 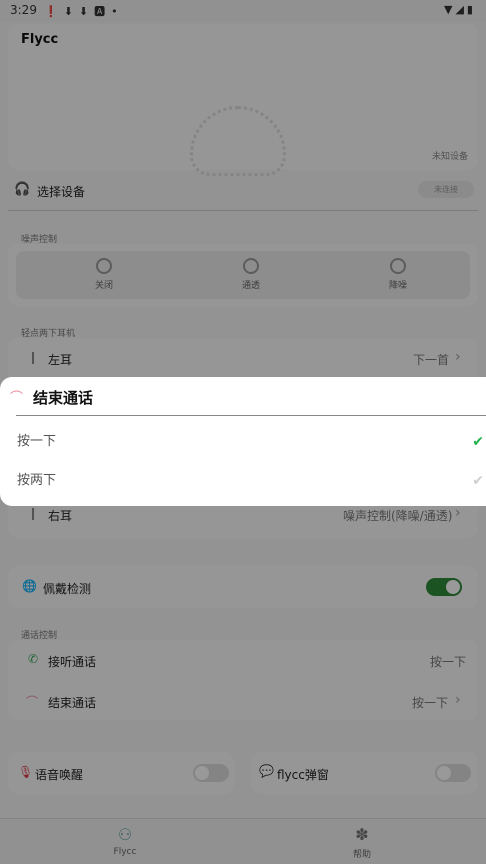 What do you see at coordinates (37, 441) in the screenshot?
I see `sheet-option-label: 按一下` at bounding box center [37, 441].